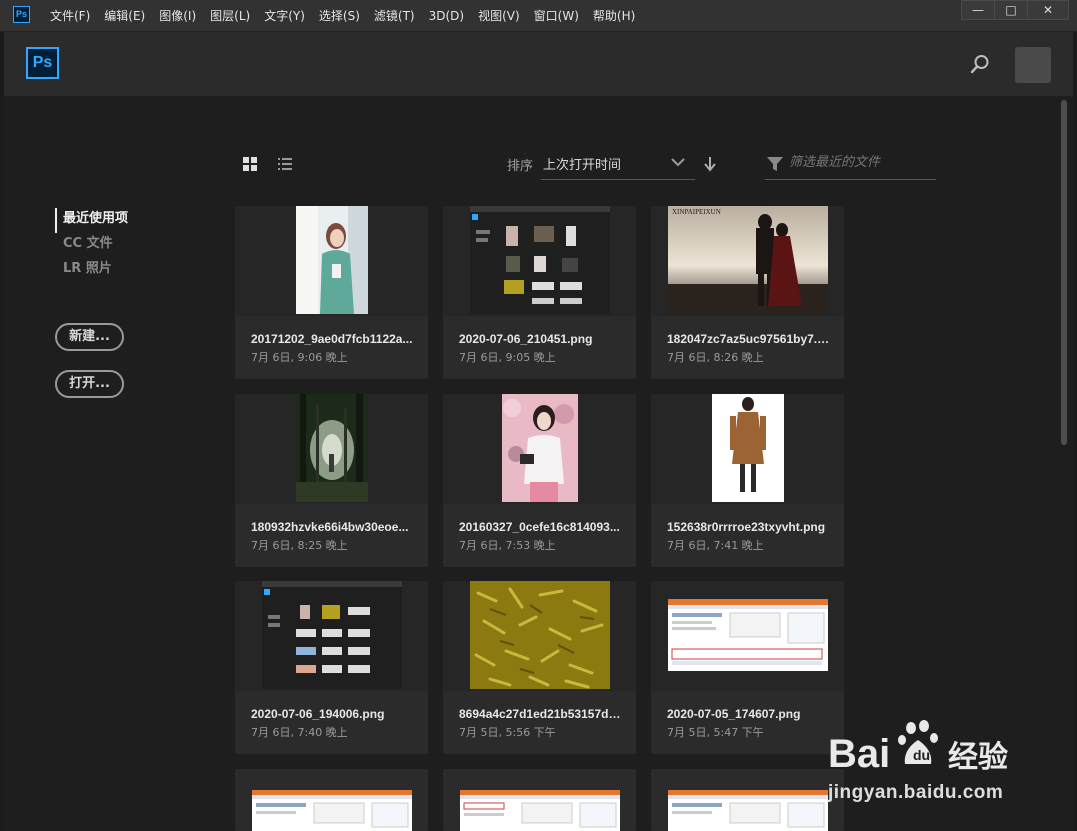 This screenshot has width=1077, height=831. Describe the element at coordinates (507, 732) in the screenshot. I see `file-date: 7月 5日, 5:56 下午` at that location.